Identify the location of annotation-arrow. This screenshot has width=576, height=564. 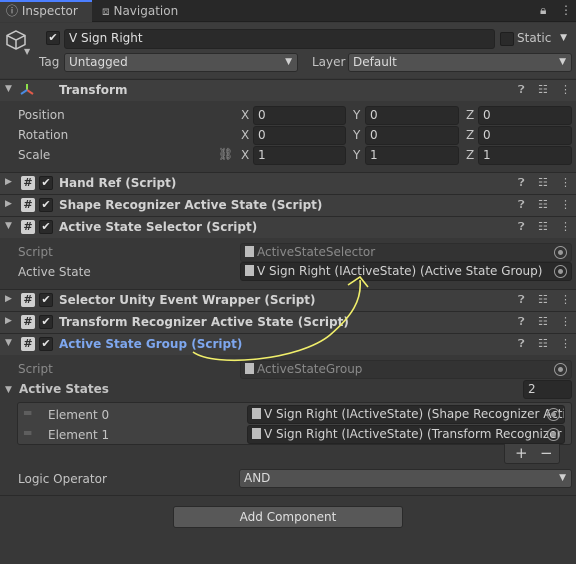
(280, 318).